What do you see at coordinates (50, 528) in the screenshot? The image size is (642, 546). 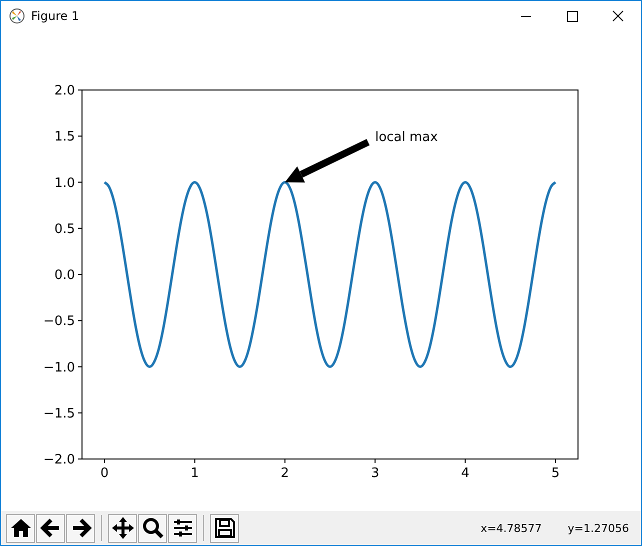 I see `back-button` at bounding box center [50, 528].